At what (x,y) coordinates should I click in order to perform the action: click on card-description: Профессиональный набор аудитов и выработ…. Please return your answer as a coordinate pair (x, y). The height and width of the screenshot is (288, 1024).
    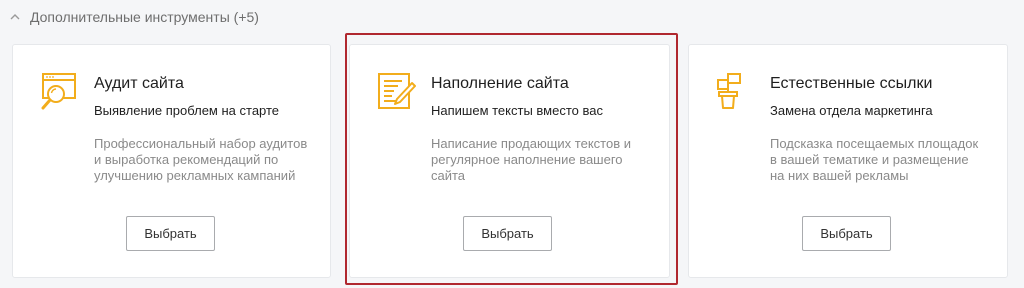
    Looking at the image, I should click on (201, 159).